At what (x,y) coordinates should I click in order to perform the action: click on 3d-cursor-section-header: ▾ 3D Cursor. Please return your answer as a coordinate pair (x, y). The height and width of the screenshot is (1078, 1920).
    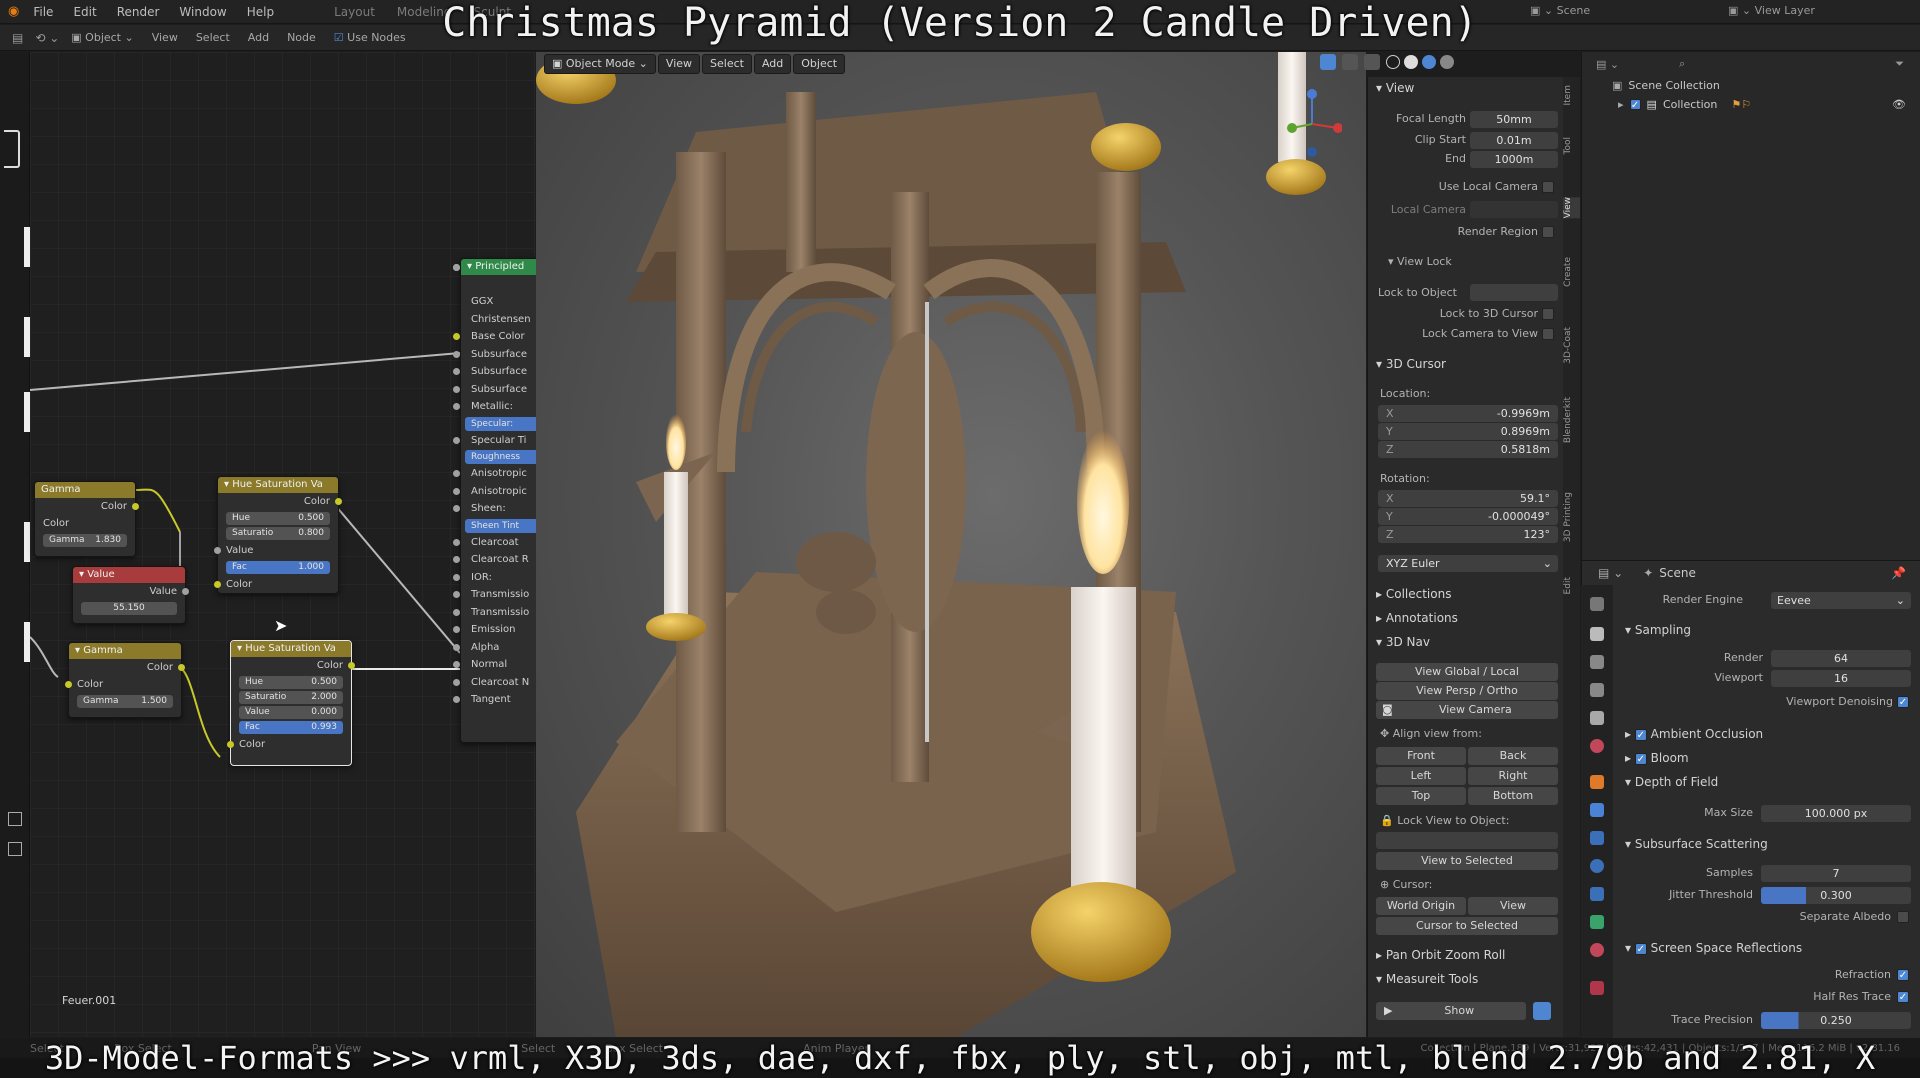
    Looking at the image, I should click on (1411, 364).